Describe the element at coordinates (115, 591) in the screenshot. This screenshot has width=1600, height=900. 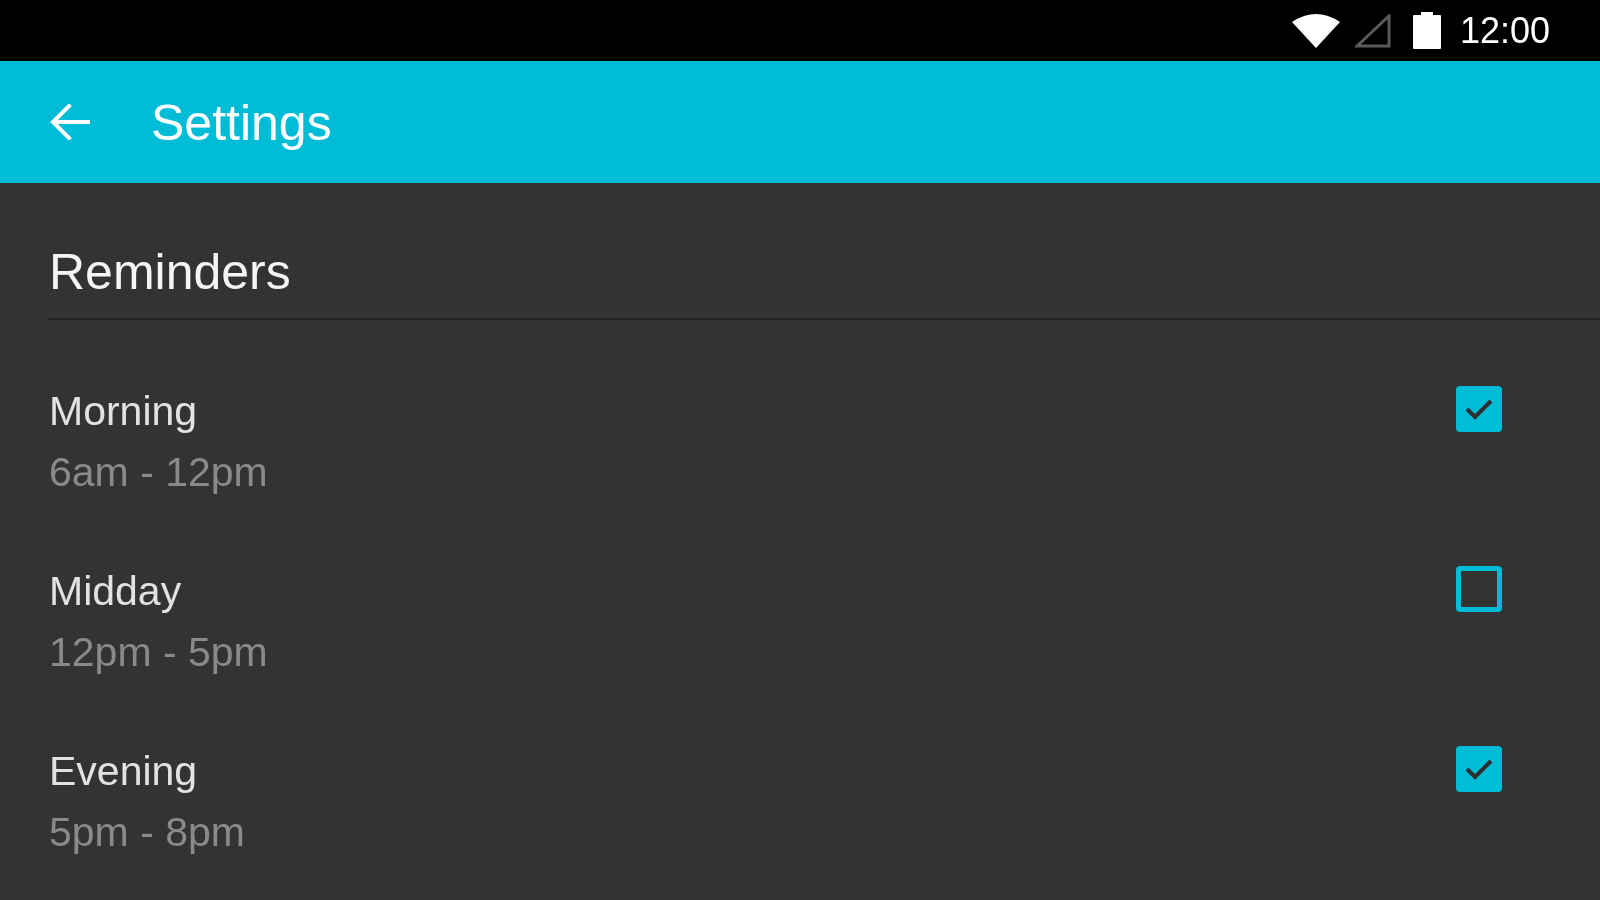
I see `reminder-title: Midday` at that location.